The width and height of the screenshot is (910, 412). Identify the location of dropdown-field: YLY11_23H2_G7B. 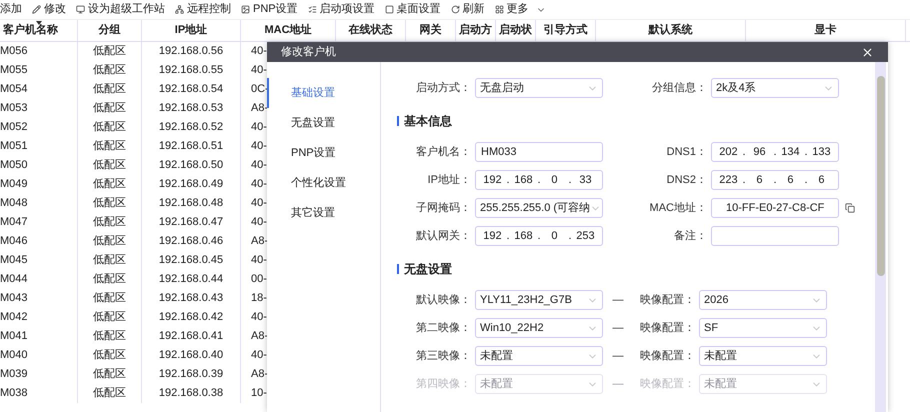
(539, 300).